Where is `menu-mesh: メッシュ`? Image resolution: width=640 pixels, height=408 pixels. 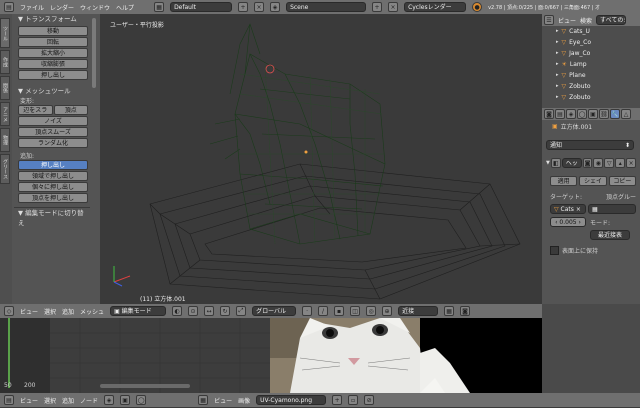
menu-mesh: メッシュ is located at coordinates (92, 311).